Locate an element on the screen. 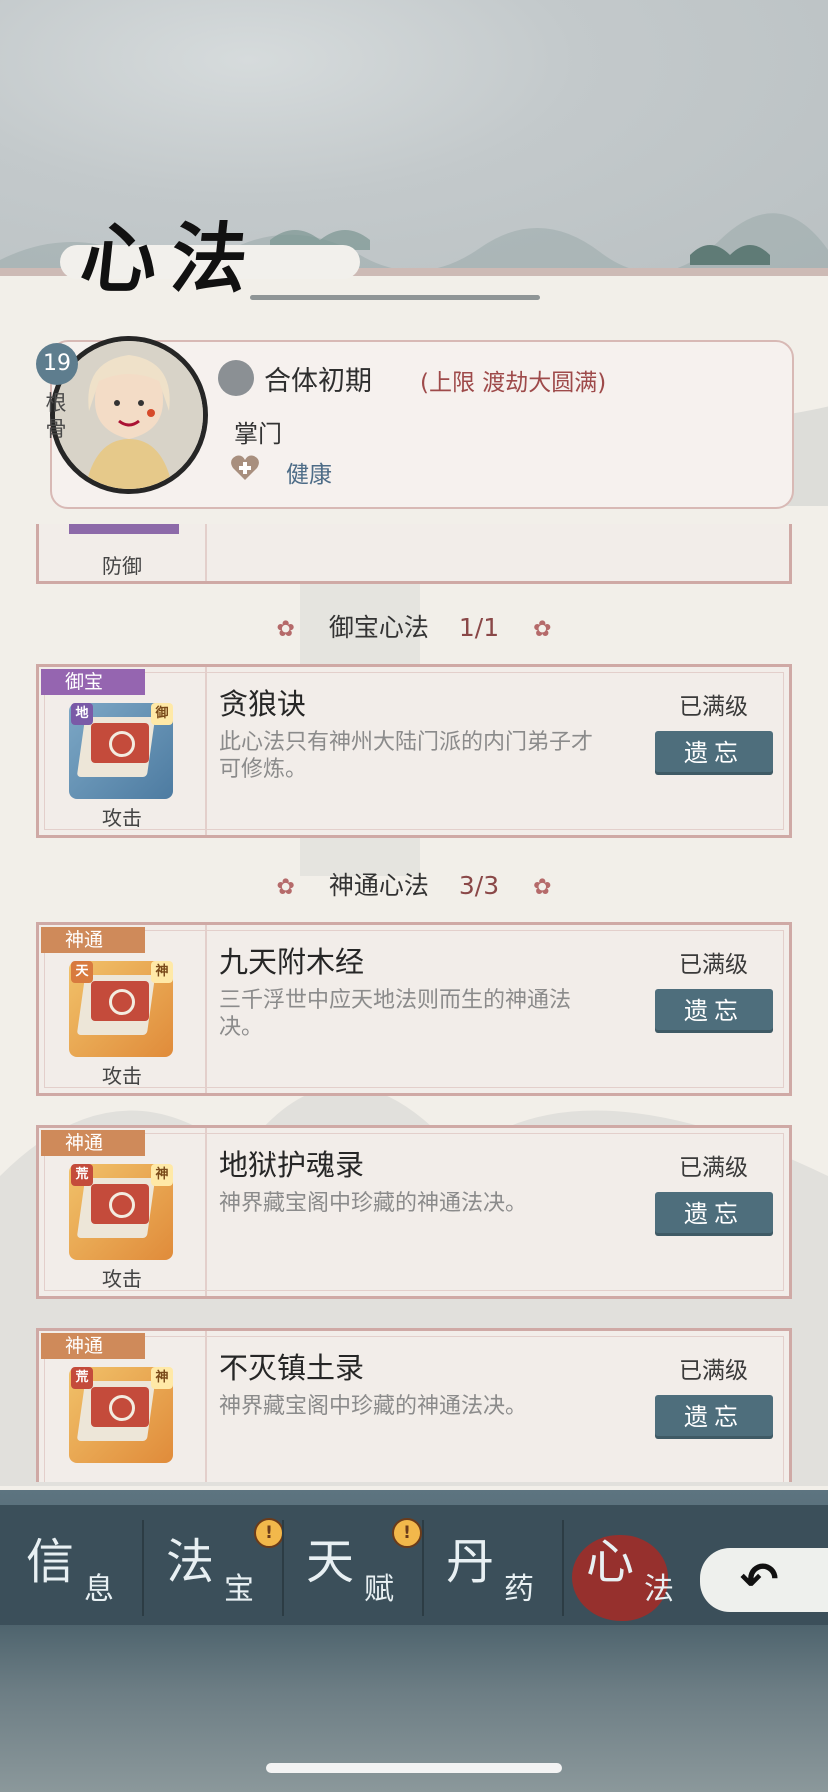 The height and width of the screenshot is (1792, 828). skill-tag: 御宝 is located at coordinates (93, 682).